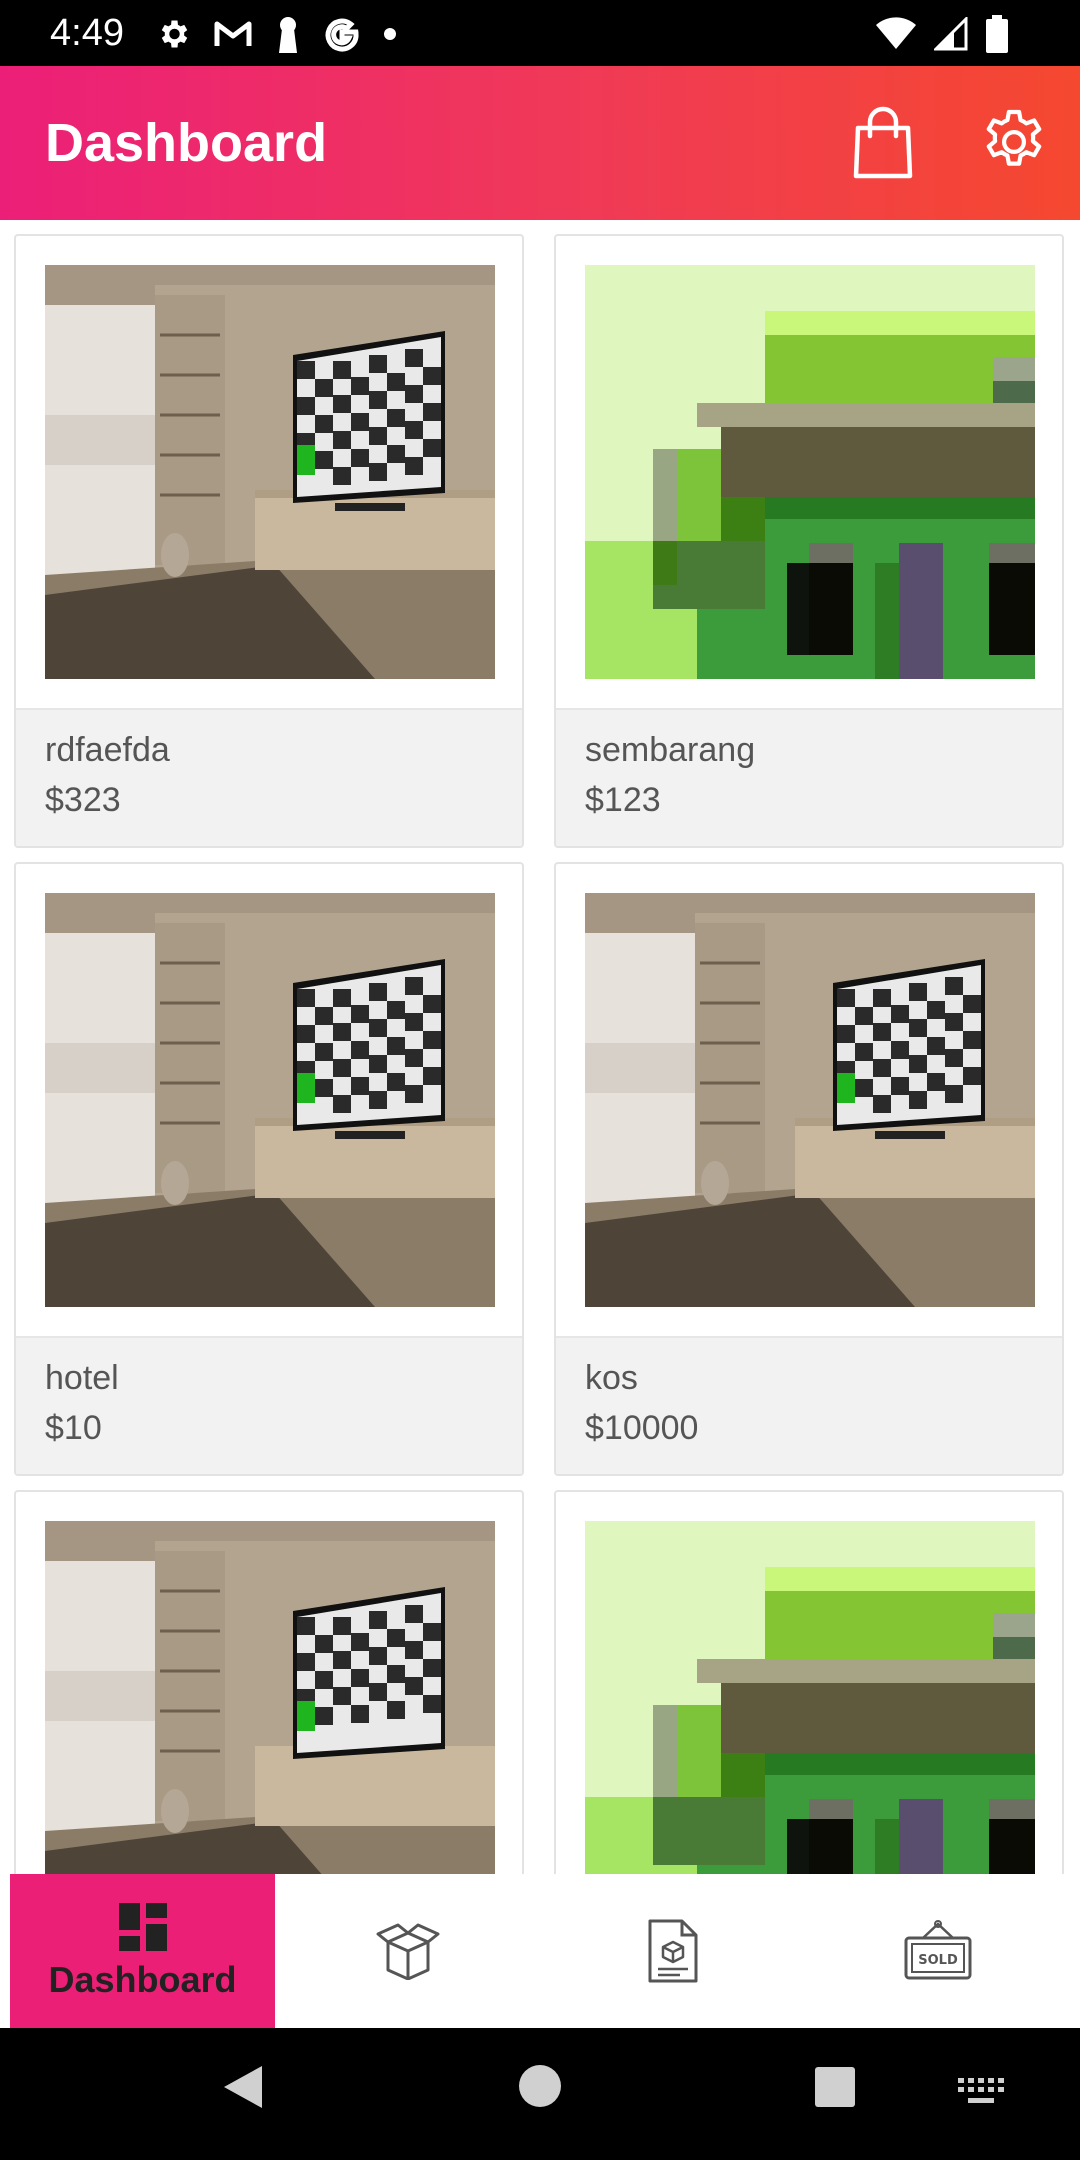 Image resolution: width=1080 pixels, height=2160 pixels. I want to click on product-name: kos, so click(611, 1378).